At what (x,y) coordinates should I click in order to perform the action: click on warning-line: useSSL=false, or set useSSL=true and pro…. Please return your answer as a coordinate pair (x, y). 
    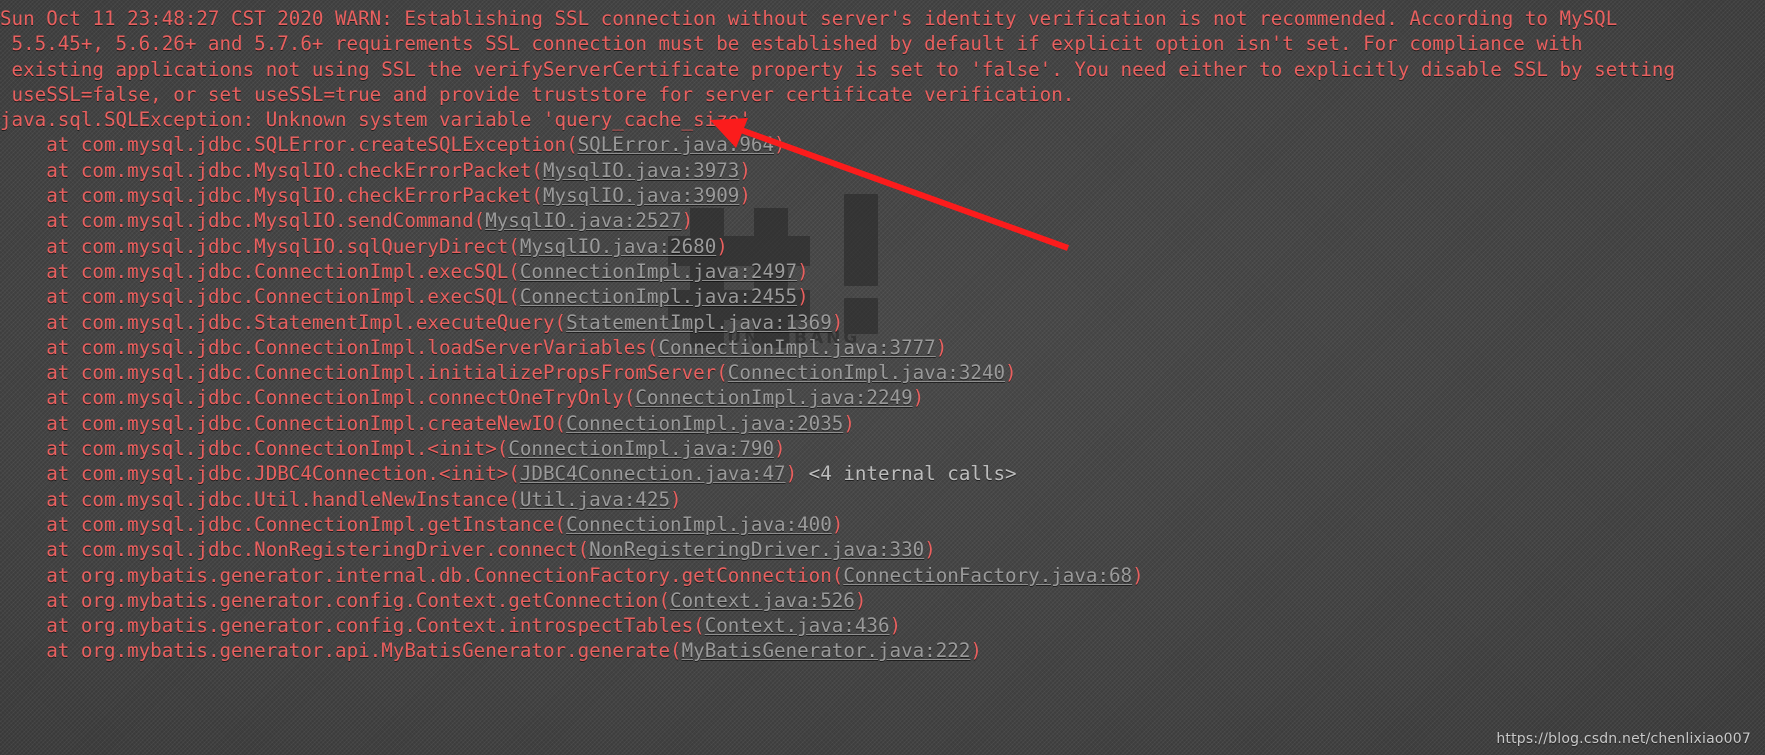
    Looking at the image, I should click on (537, 94).